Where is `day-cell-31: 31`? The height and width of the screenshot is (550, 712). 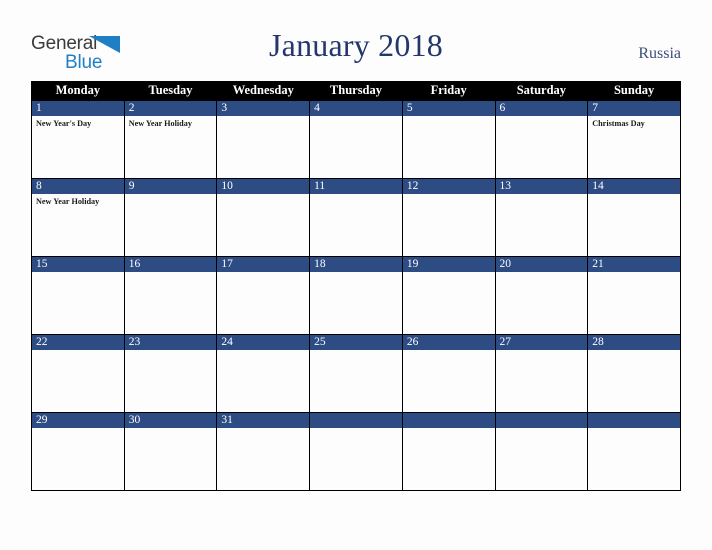 day-cell-31: 31 is located at coordinates (263, 451).